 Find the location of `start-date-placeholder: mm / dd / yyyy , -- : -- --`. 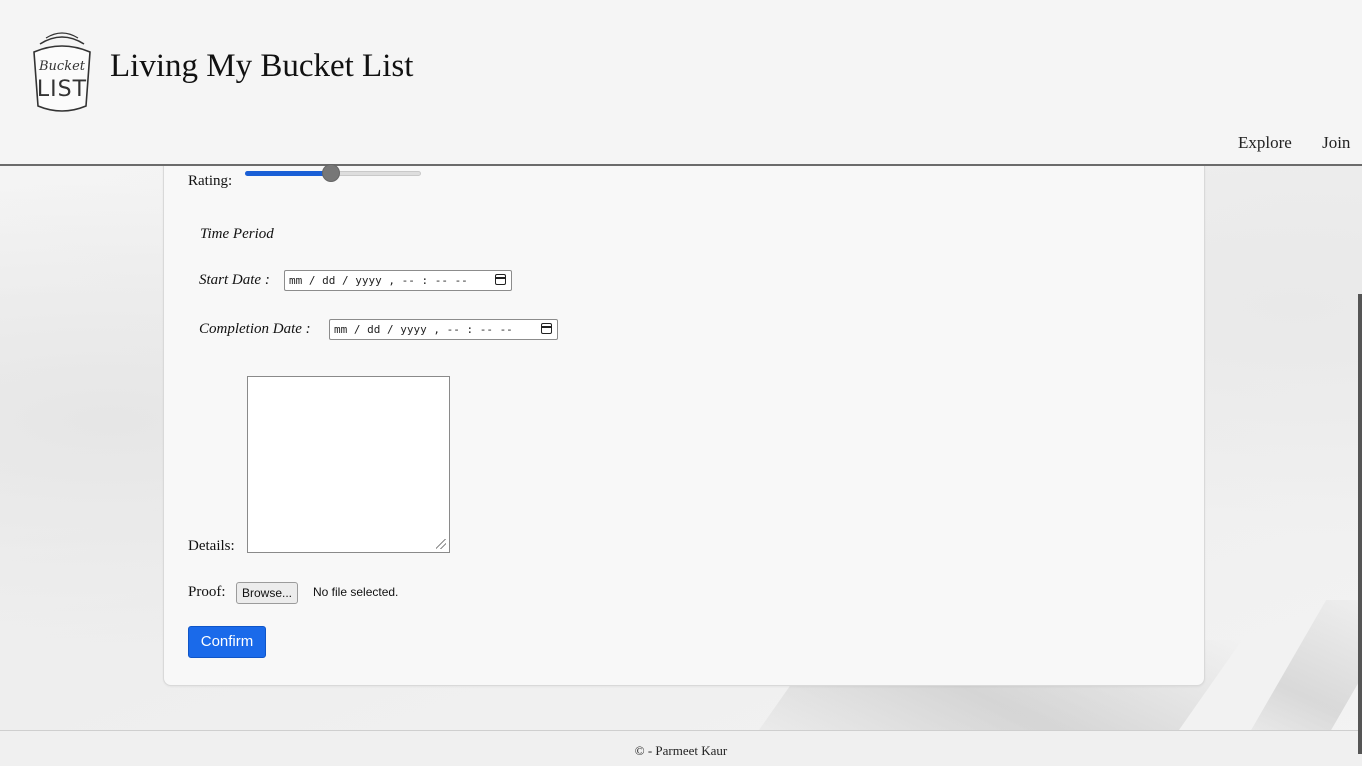

start-date-placeholder: mm / dd / yyyy , -- : -- -- is located at coordinates (378, 280).